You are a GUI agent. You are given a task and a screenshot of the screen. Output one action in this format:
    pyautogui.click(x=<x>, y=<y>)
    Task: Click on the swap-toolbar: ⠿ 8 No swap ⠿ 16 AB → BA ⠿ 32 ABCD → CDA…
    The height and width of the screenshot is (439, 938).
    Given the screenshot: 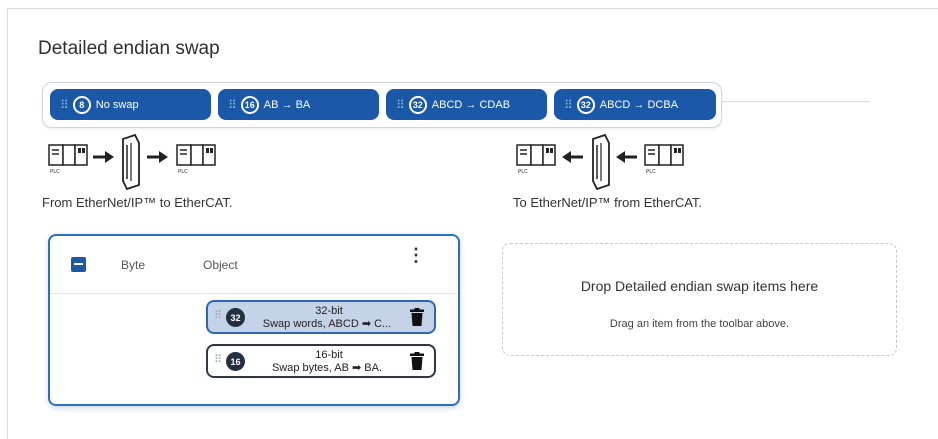 What is the action you would take?
    pyautogui.click(x=382, y=105)
    